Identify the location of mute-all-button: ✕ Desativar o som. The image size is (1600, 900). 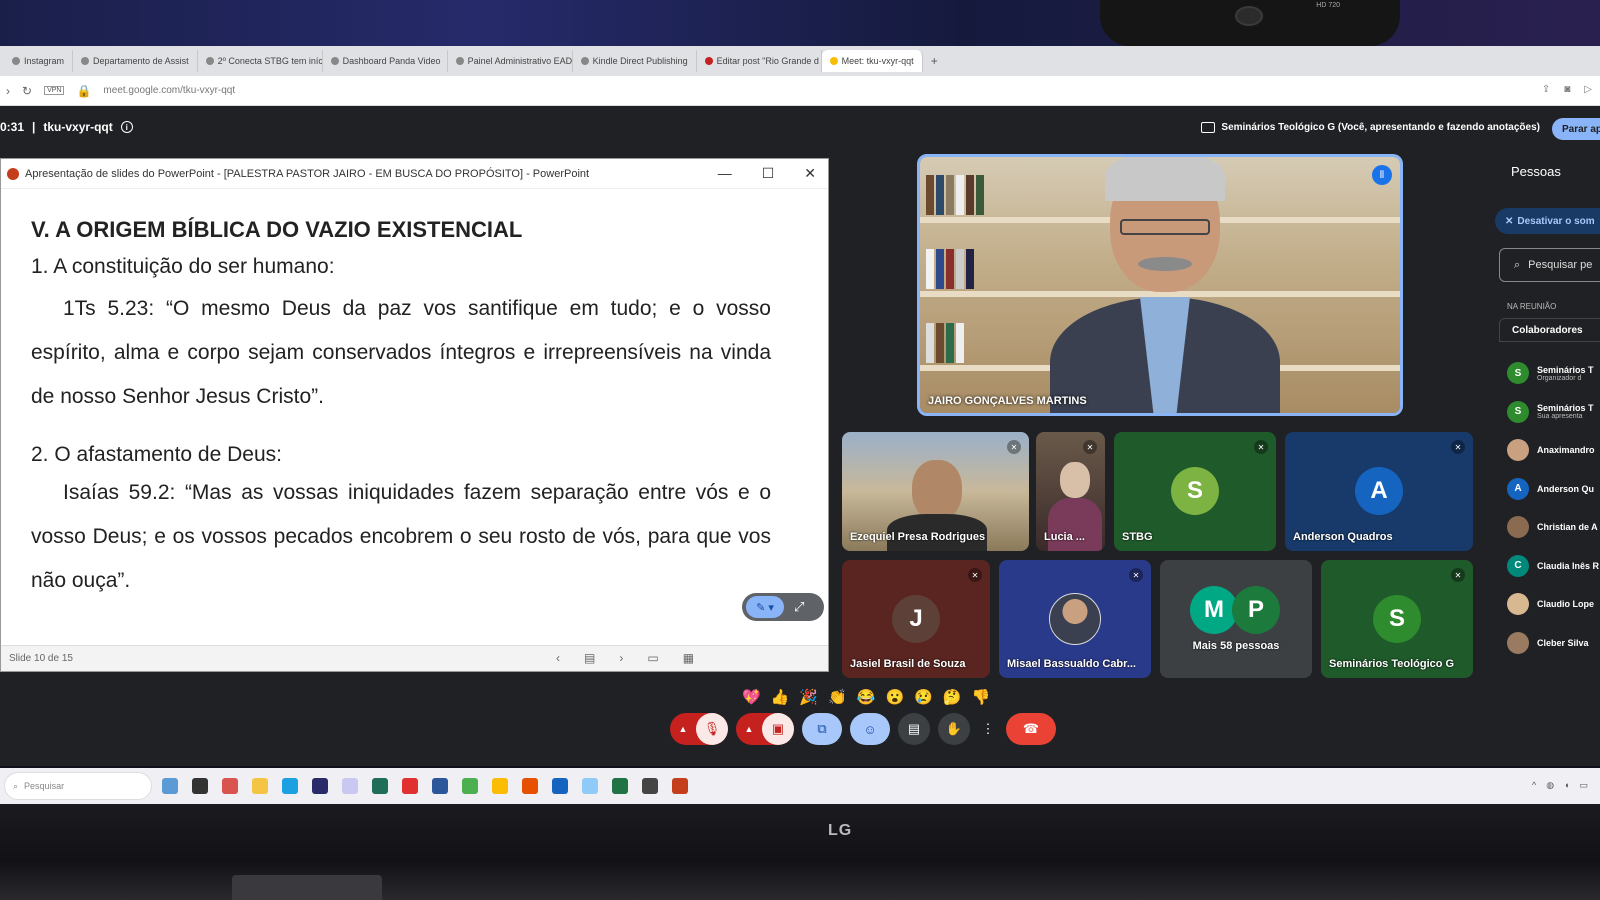
(1547, 221).